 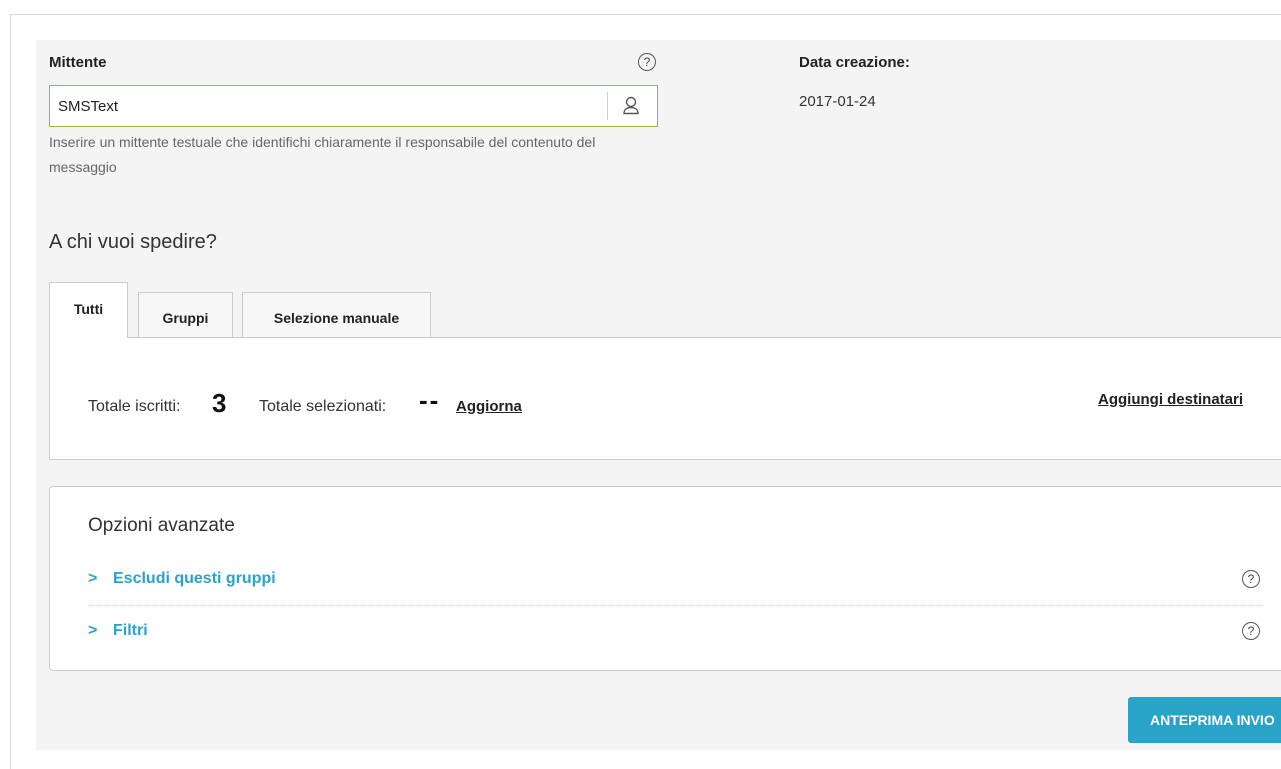 I want to click on tab-tutti-label: Tutti, so click(x=88, y=309).